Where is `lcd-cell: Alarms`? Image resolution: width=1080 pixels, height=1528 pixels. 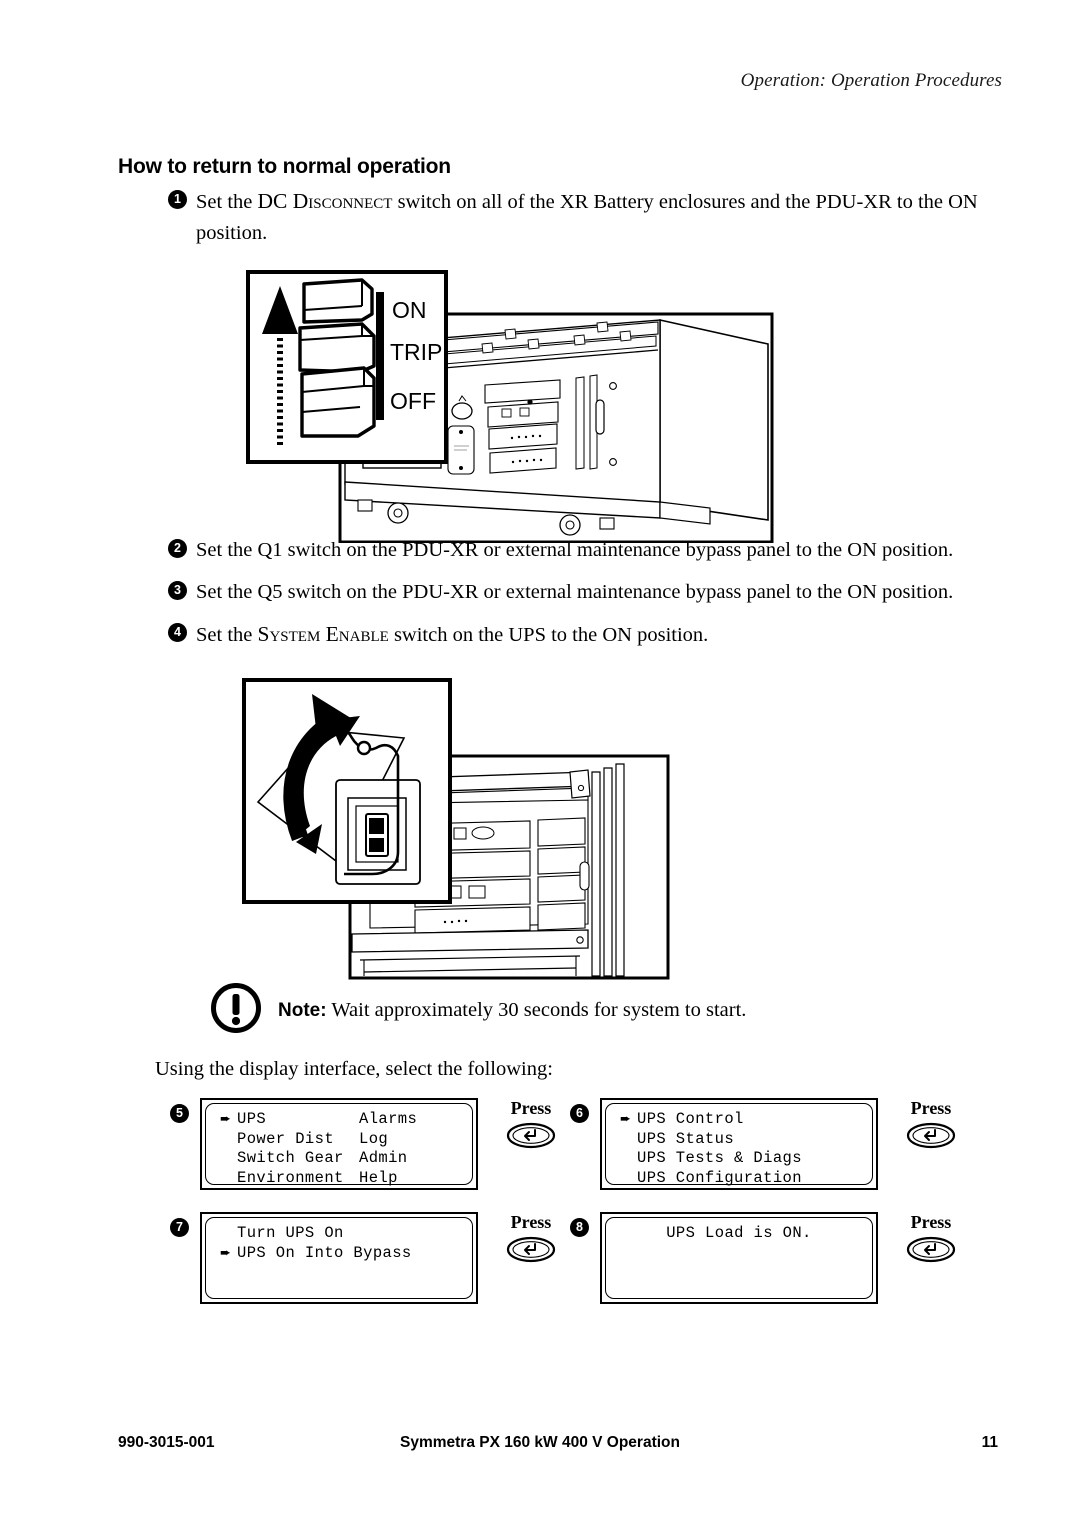 lcd-cell: Alarms is located at coordinates (388, 1120).